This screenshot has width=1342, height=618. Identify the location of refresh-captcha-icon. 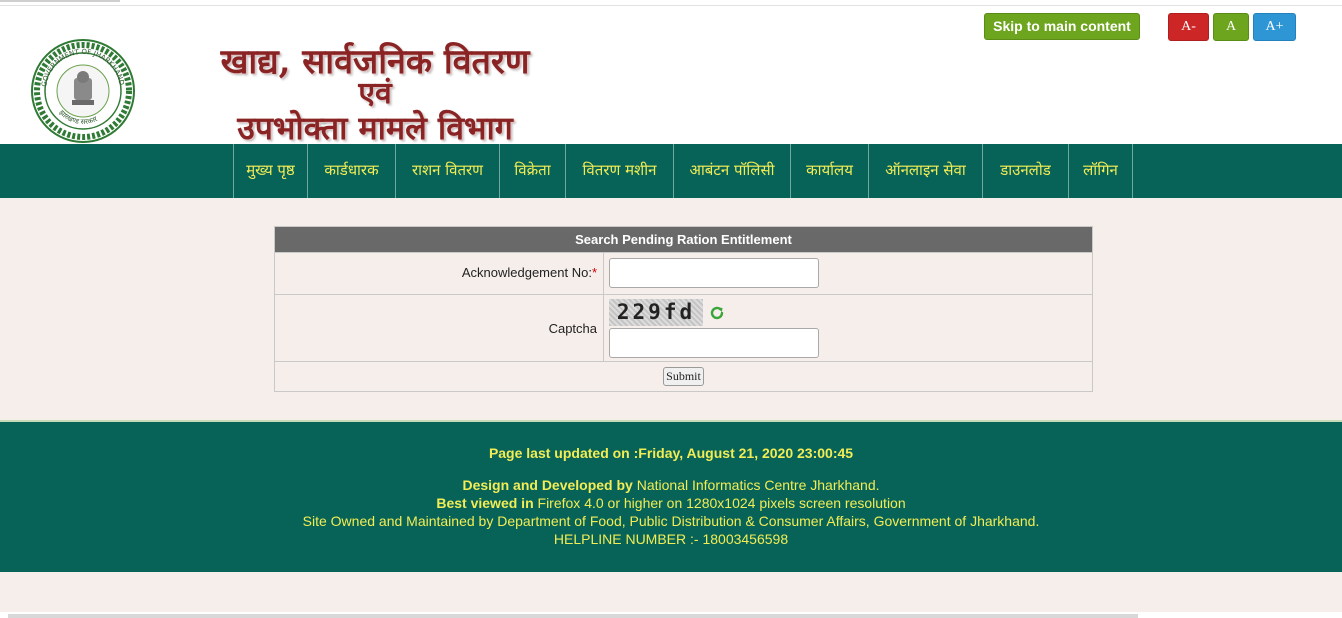
(717, 313).